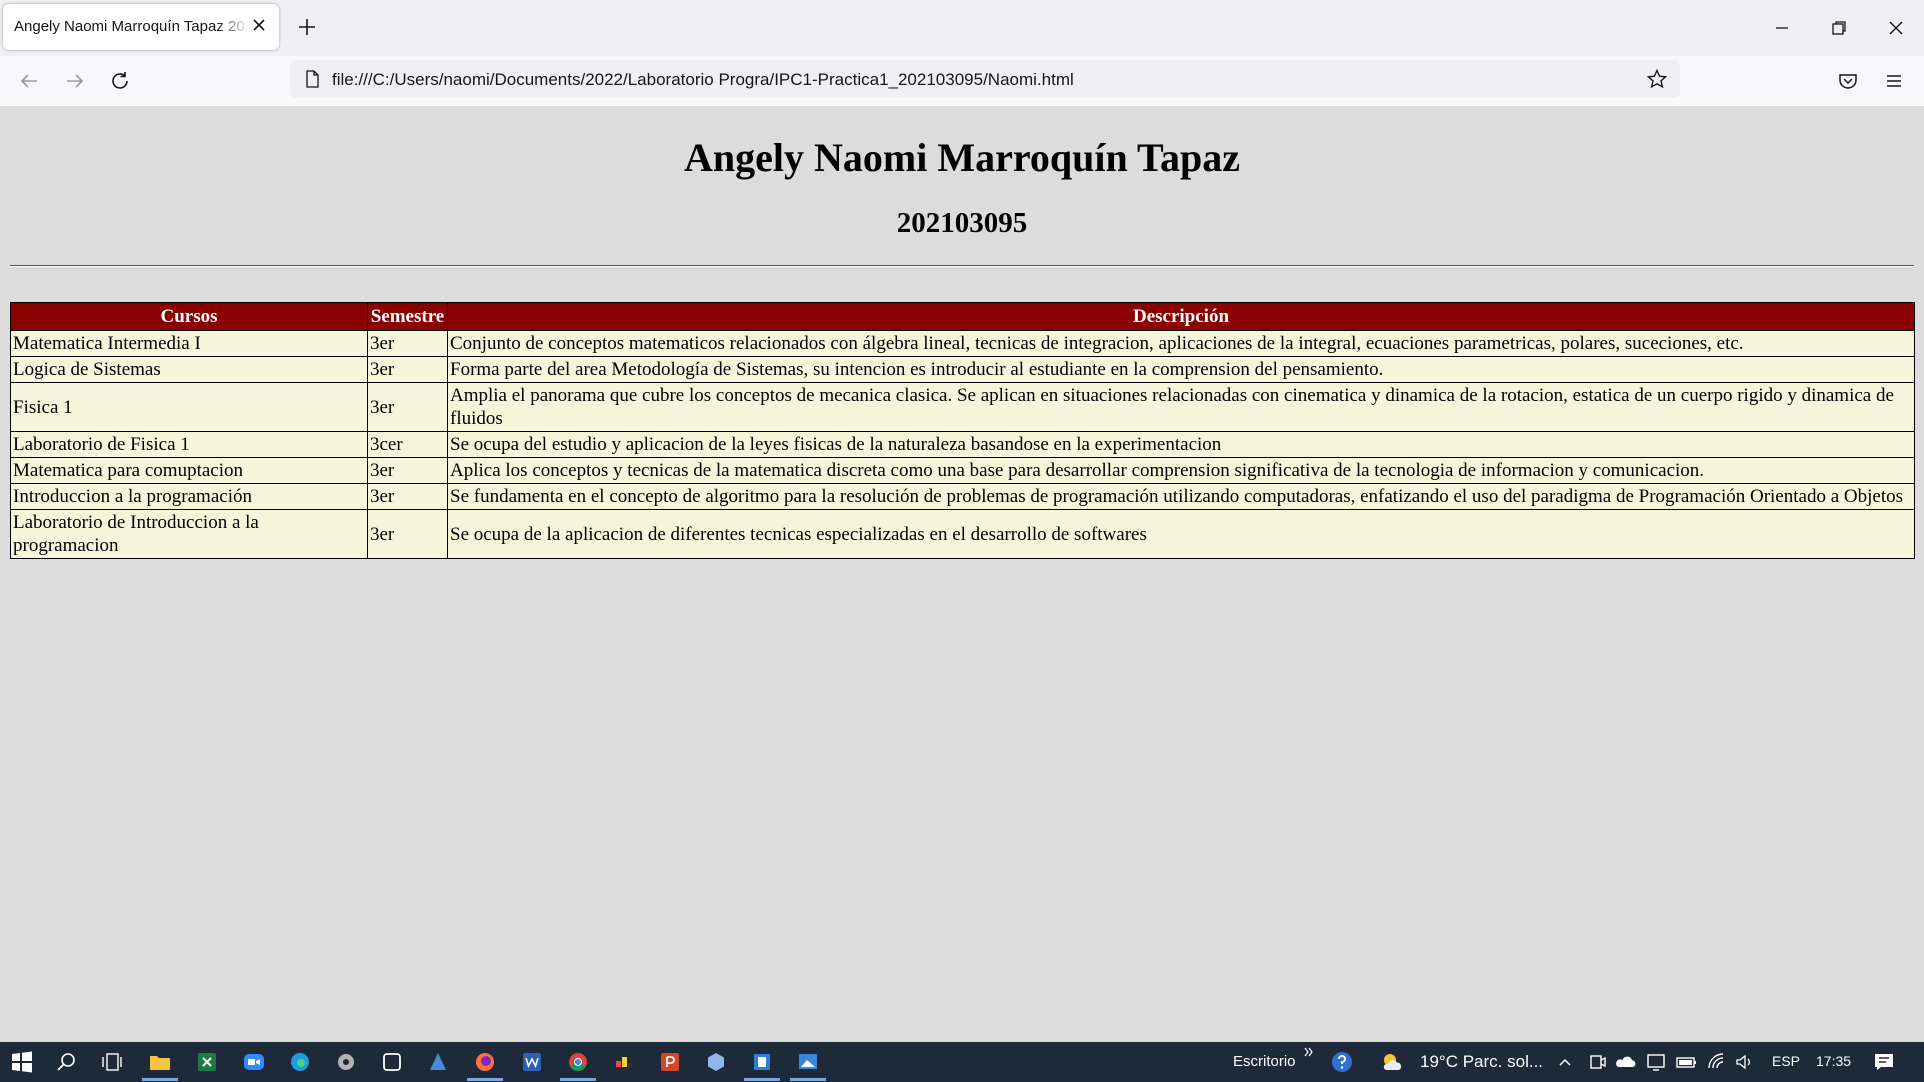 The image size is (1924, 1082). I want to click on battery-icon, so click(1686, 1062).